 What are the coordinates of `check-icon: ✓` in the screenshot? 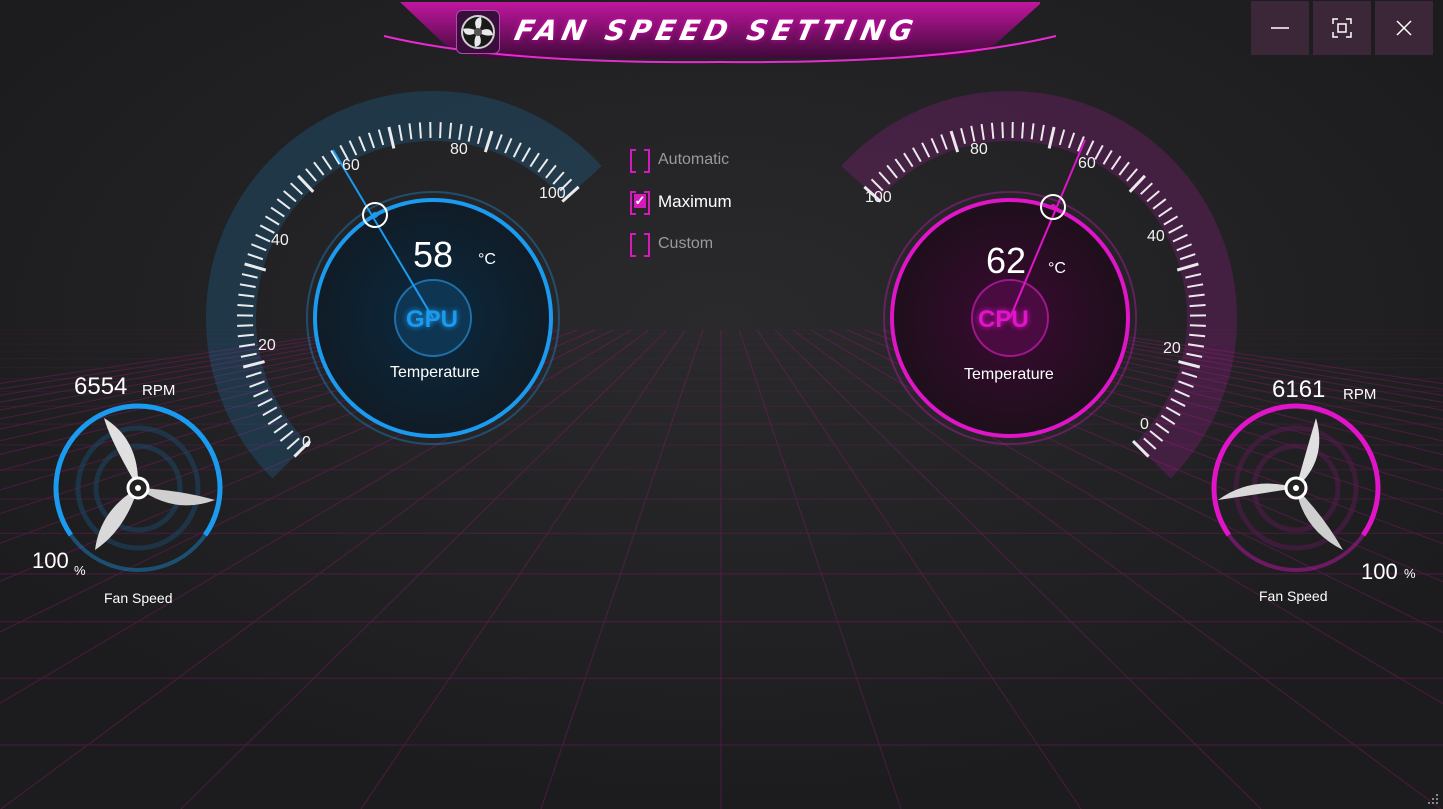 It's located at (640, 200).